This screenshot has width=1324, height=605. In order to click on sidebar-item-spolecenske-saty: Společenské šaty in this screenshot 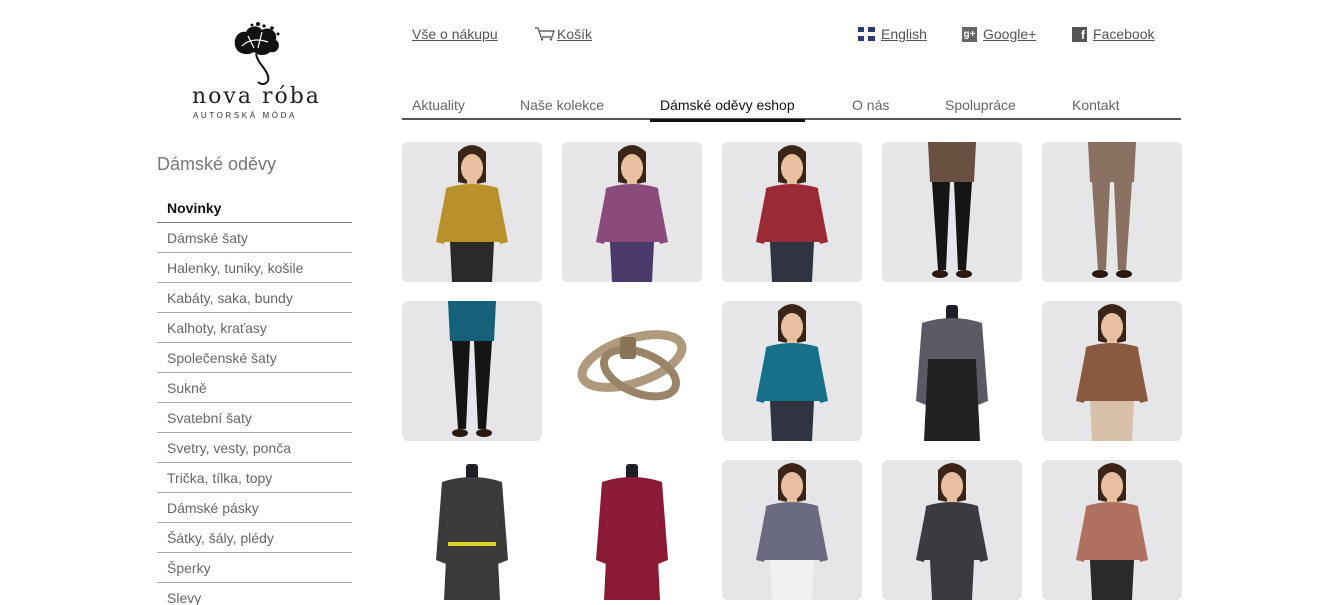, I will do `click(254, 358)`.